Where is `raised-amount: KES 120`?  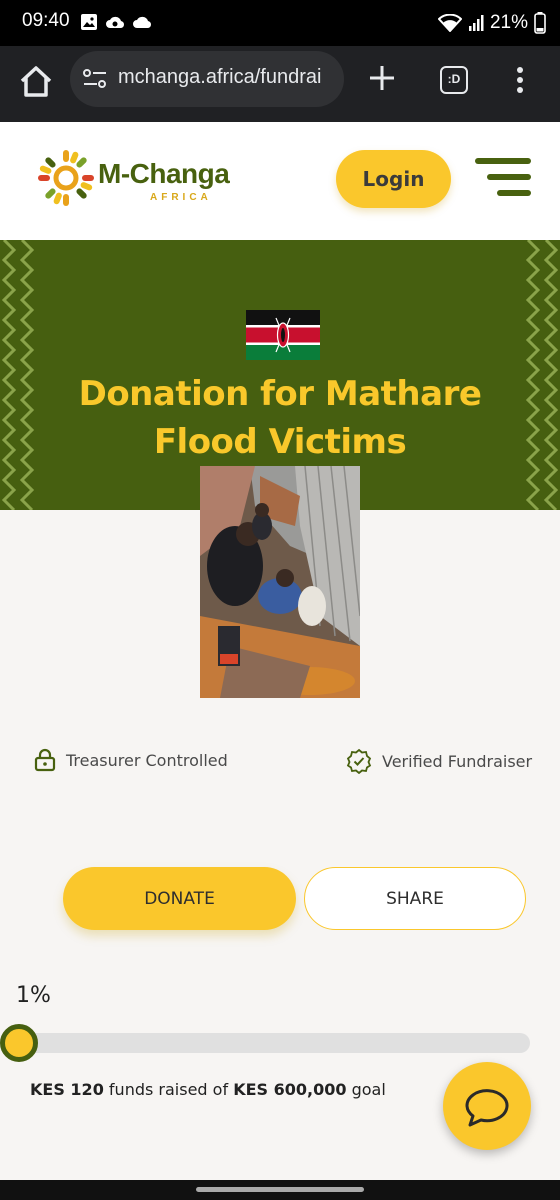 raised-amount: KES 120 is located at coordinates (67, 1089).